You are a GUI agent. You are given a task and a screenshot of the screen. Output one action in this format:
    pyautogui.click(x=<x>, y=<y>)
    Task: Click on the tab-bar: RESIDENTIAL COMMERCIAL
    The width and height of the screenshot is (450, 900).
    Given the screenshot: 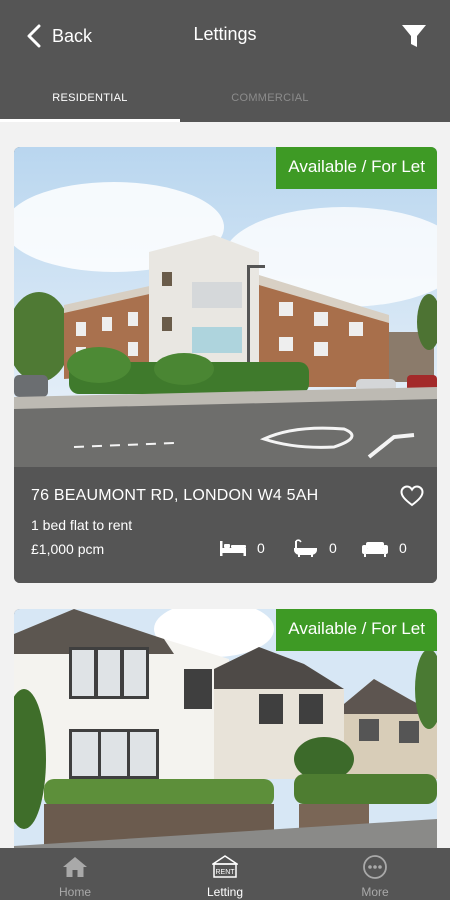 What is the action you would take?
    pyautogui.click(x=225, y=103)
    